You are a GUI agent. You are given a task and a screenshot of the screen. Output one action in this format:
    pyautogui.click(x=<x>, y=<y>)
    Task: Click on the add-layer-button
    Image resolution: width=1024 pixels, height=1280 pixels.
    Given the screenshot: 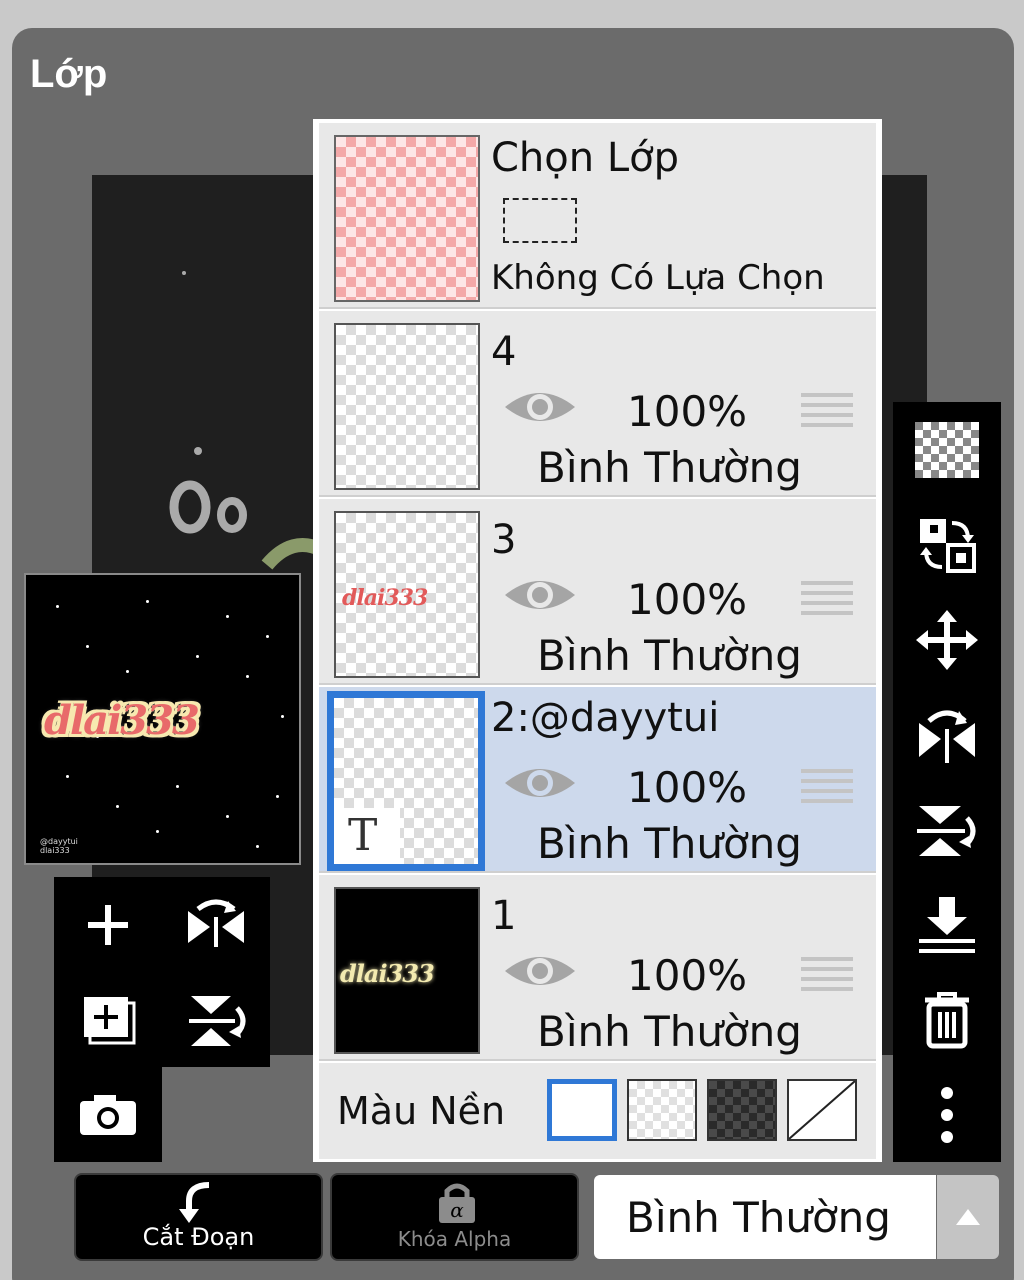 What is the action you would take?
    pyautogui.click(x=108, y=924)
    